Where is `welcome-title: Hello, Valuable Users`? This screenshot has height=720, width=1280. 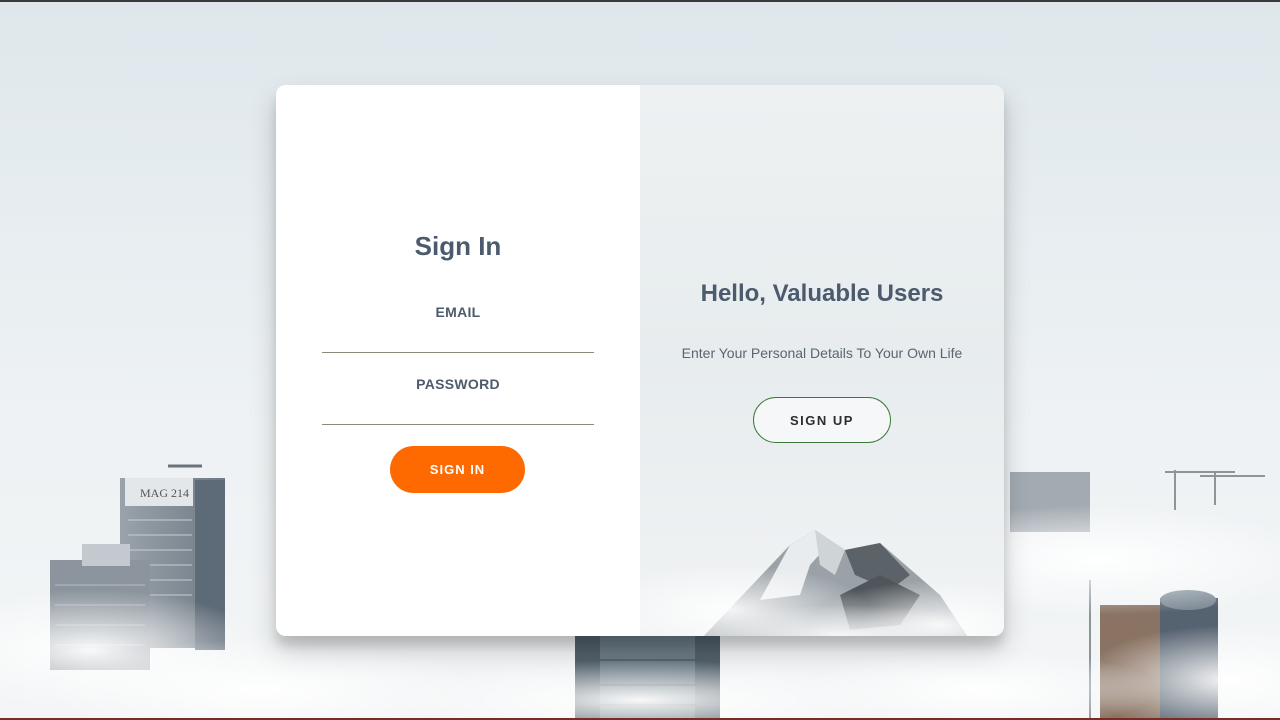 welcome-title: Hello, Valuable Users is located at coordinates (822, 293).